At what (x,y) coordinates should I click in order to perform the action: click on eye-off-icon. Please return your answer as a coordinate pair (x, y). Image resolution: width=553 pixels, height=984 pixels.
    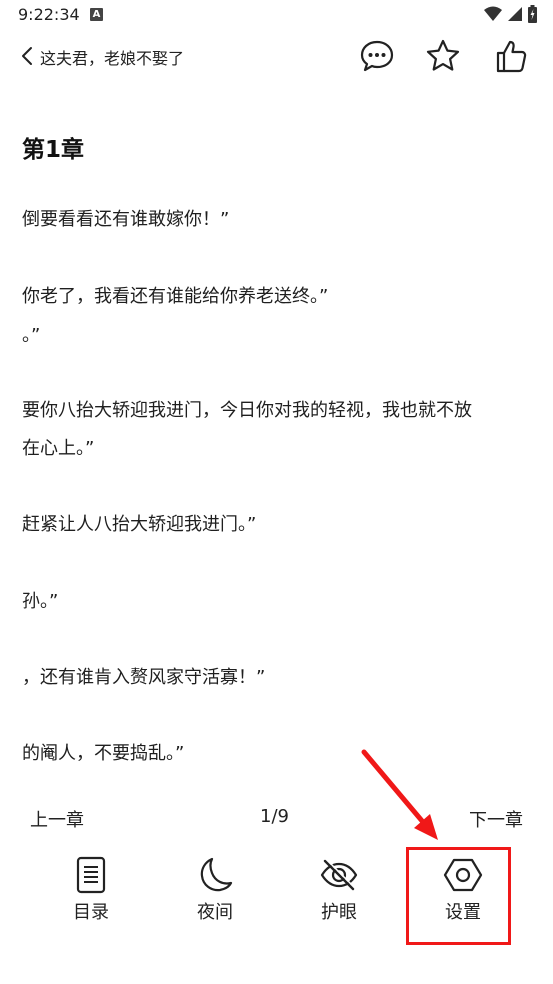
    Looking at the image, I should click on (339, 875).